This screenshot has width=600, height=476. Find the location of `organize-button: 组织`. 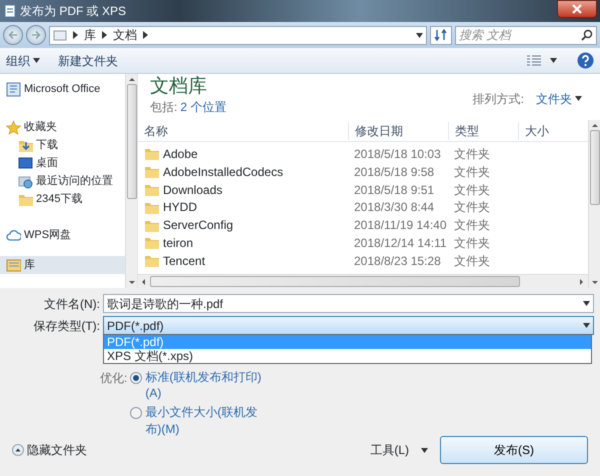

organize-button: 组织 is located at coordinates (23, 61).